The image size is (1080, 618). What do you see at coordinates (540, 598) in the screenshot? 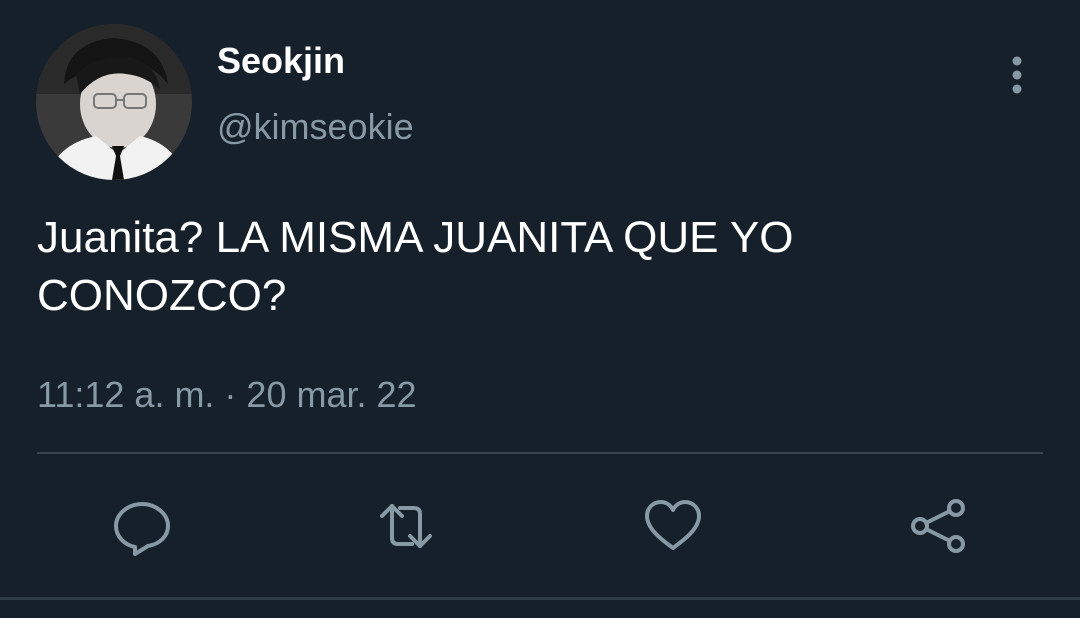
I see `bottom-divider` at bounding box center [540, 598].